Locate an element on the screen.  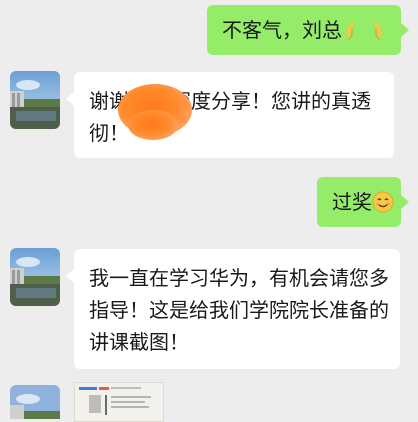
message-text: 过奖 is located at coordinates (352, 202).